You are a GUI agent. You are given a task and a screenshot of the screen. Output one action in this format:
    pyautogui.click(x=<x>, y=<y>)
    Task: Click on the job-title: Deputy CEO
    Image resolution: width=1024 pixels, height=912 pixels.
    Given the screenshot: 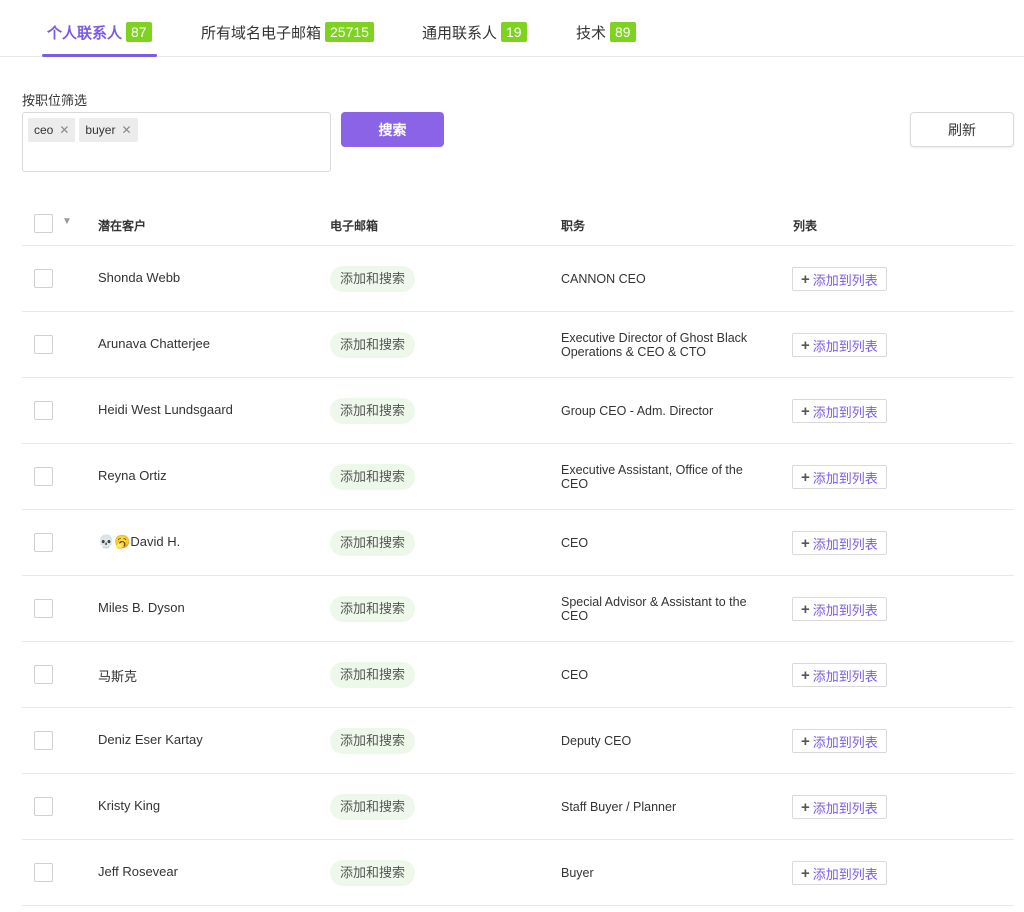 What is the action you would take?
    pyautogui.click(x=596, y=740)
    